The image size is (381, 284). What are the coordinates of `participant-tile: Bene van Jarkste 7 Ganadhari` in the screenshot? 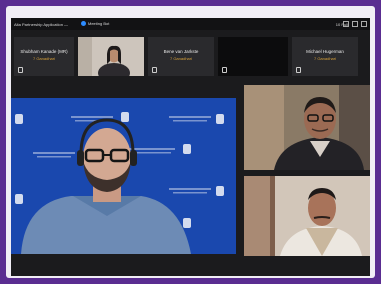 It's located at (181, 56).